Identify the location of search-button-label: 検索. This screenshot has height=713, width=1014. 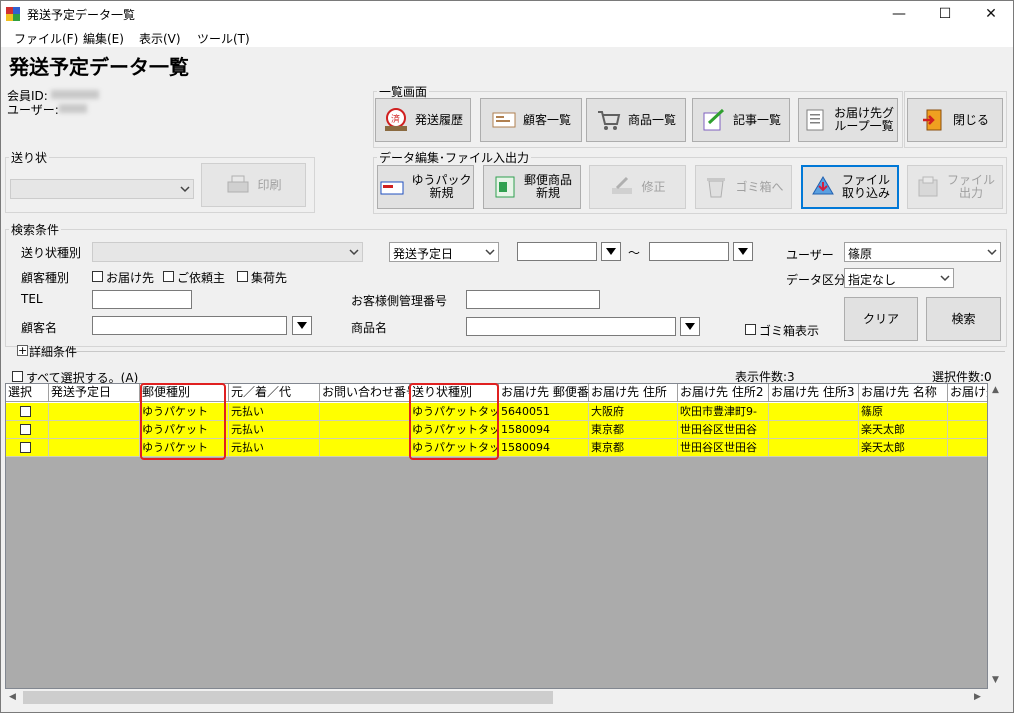
(963, 318).